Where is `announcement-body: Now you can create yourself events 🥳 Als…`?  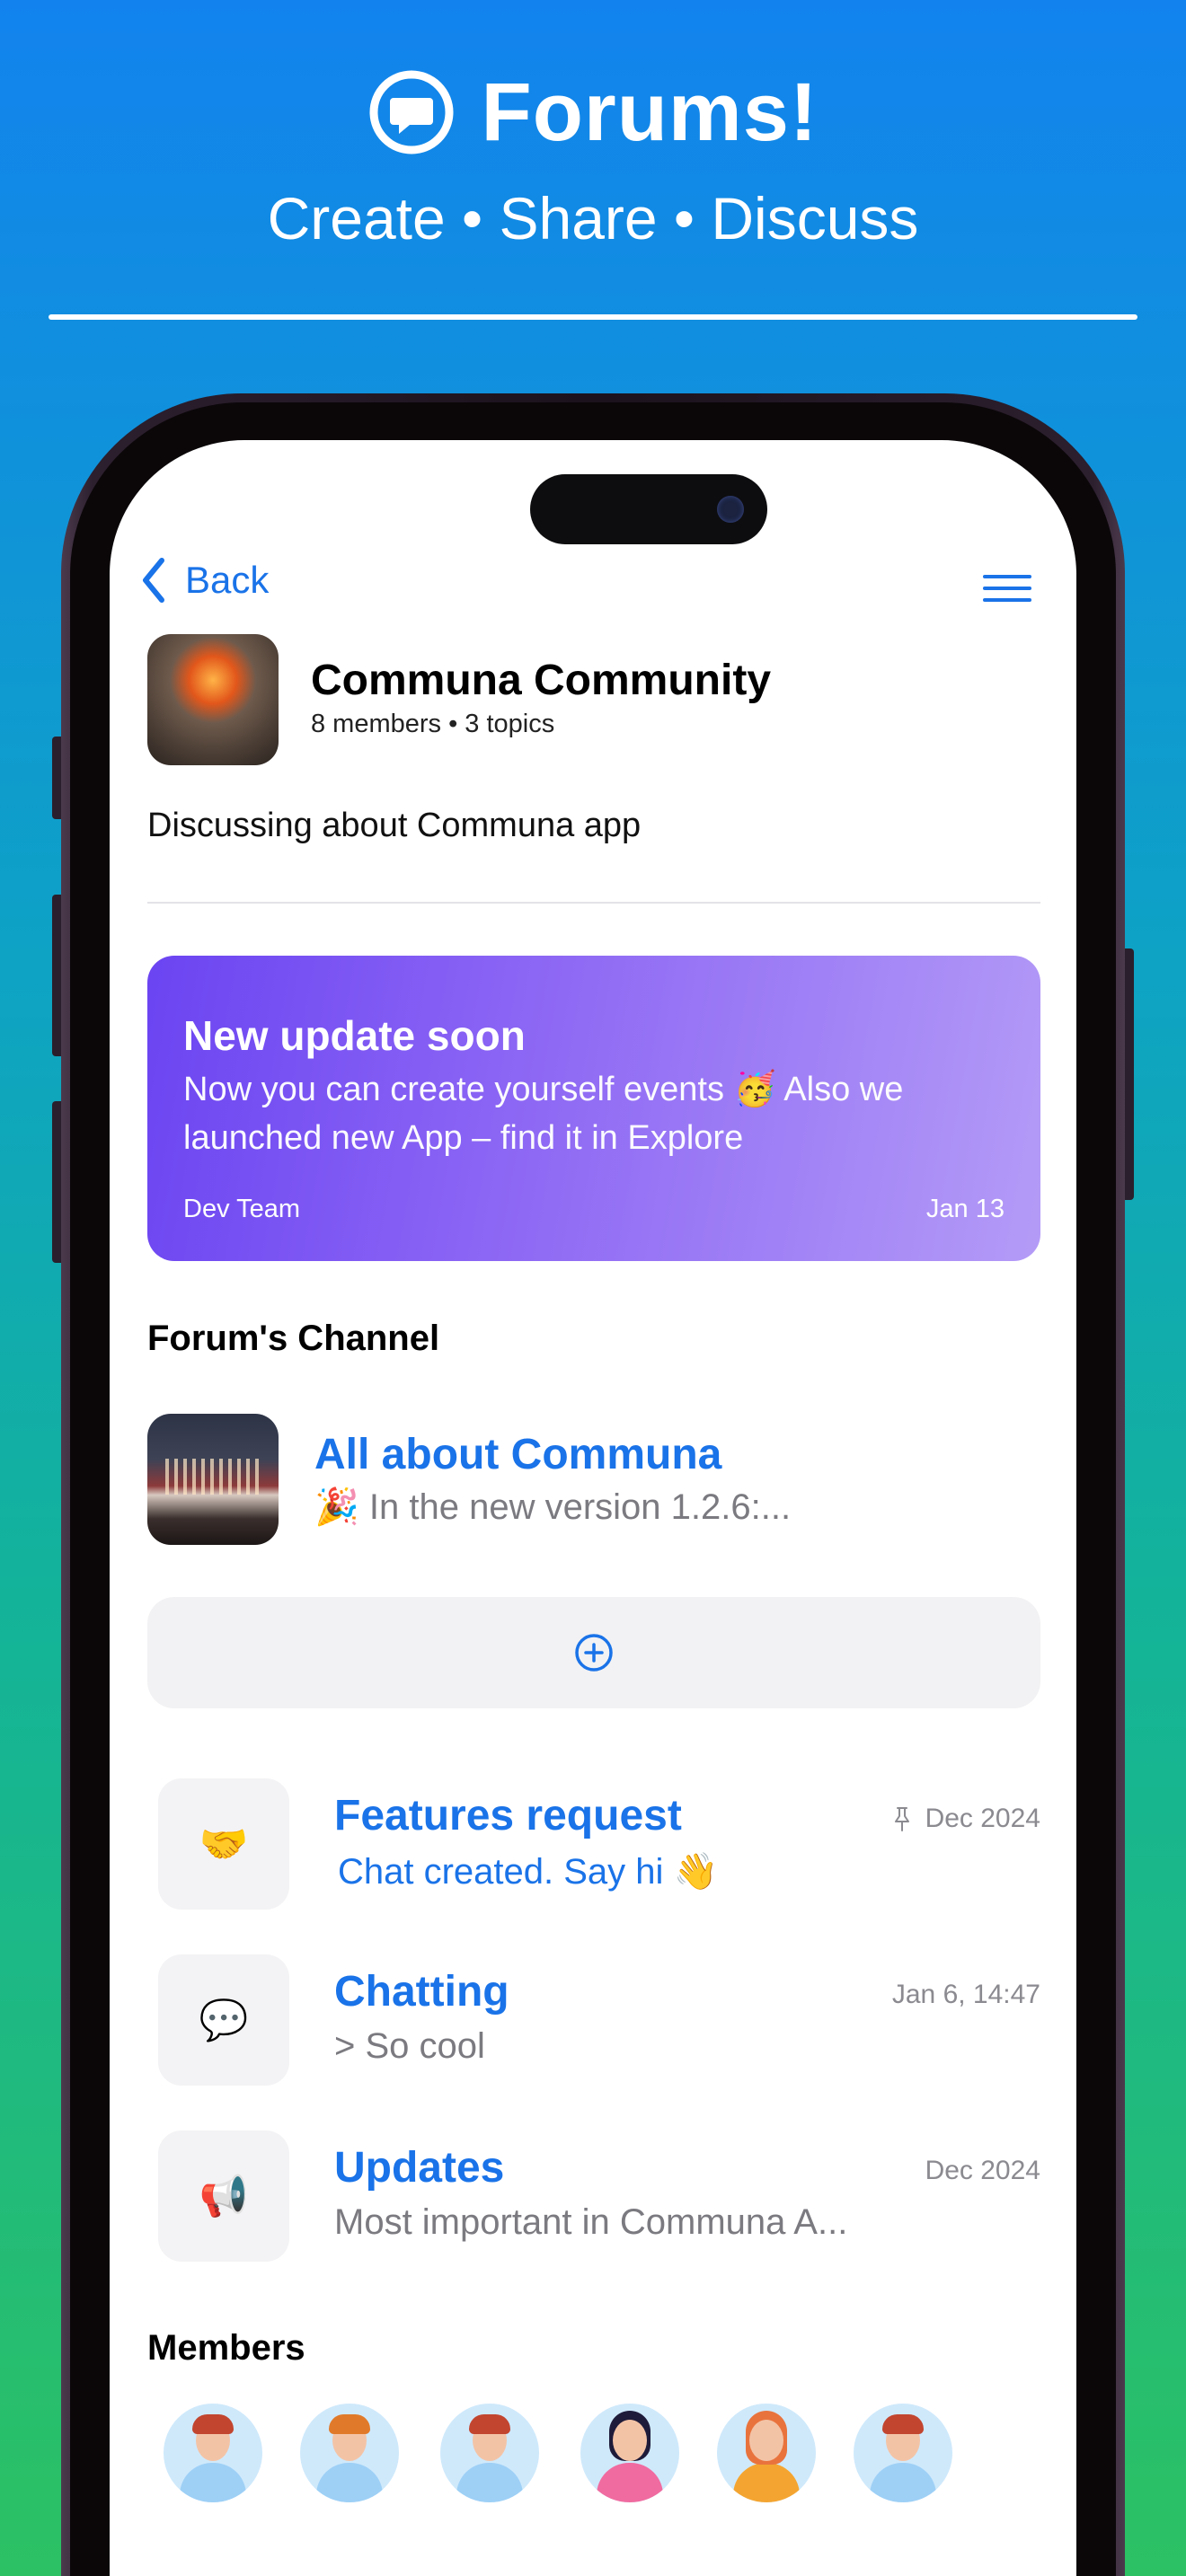
announcement-body: Now you can create yourself events 🥳 Als… is located at coordinates (543, 1114).